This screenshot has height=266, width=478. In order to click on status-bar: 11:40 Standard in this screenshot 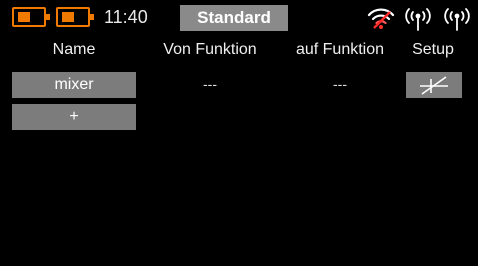, I will do `click(239, 18)`.